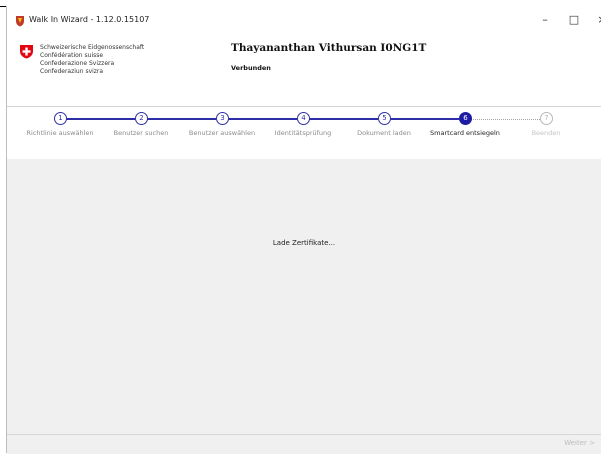  Describe the element at coordinates (546, 133) in the screenshot. I see `step-7-label: Beenden` at that location.